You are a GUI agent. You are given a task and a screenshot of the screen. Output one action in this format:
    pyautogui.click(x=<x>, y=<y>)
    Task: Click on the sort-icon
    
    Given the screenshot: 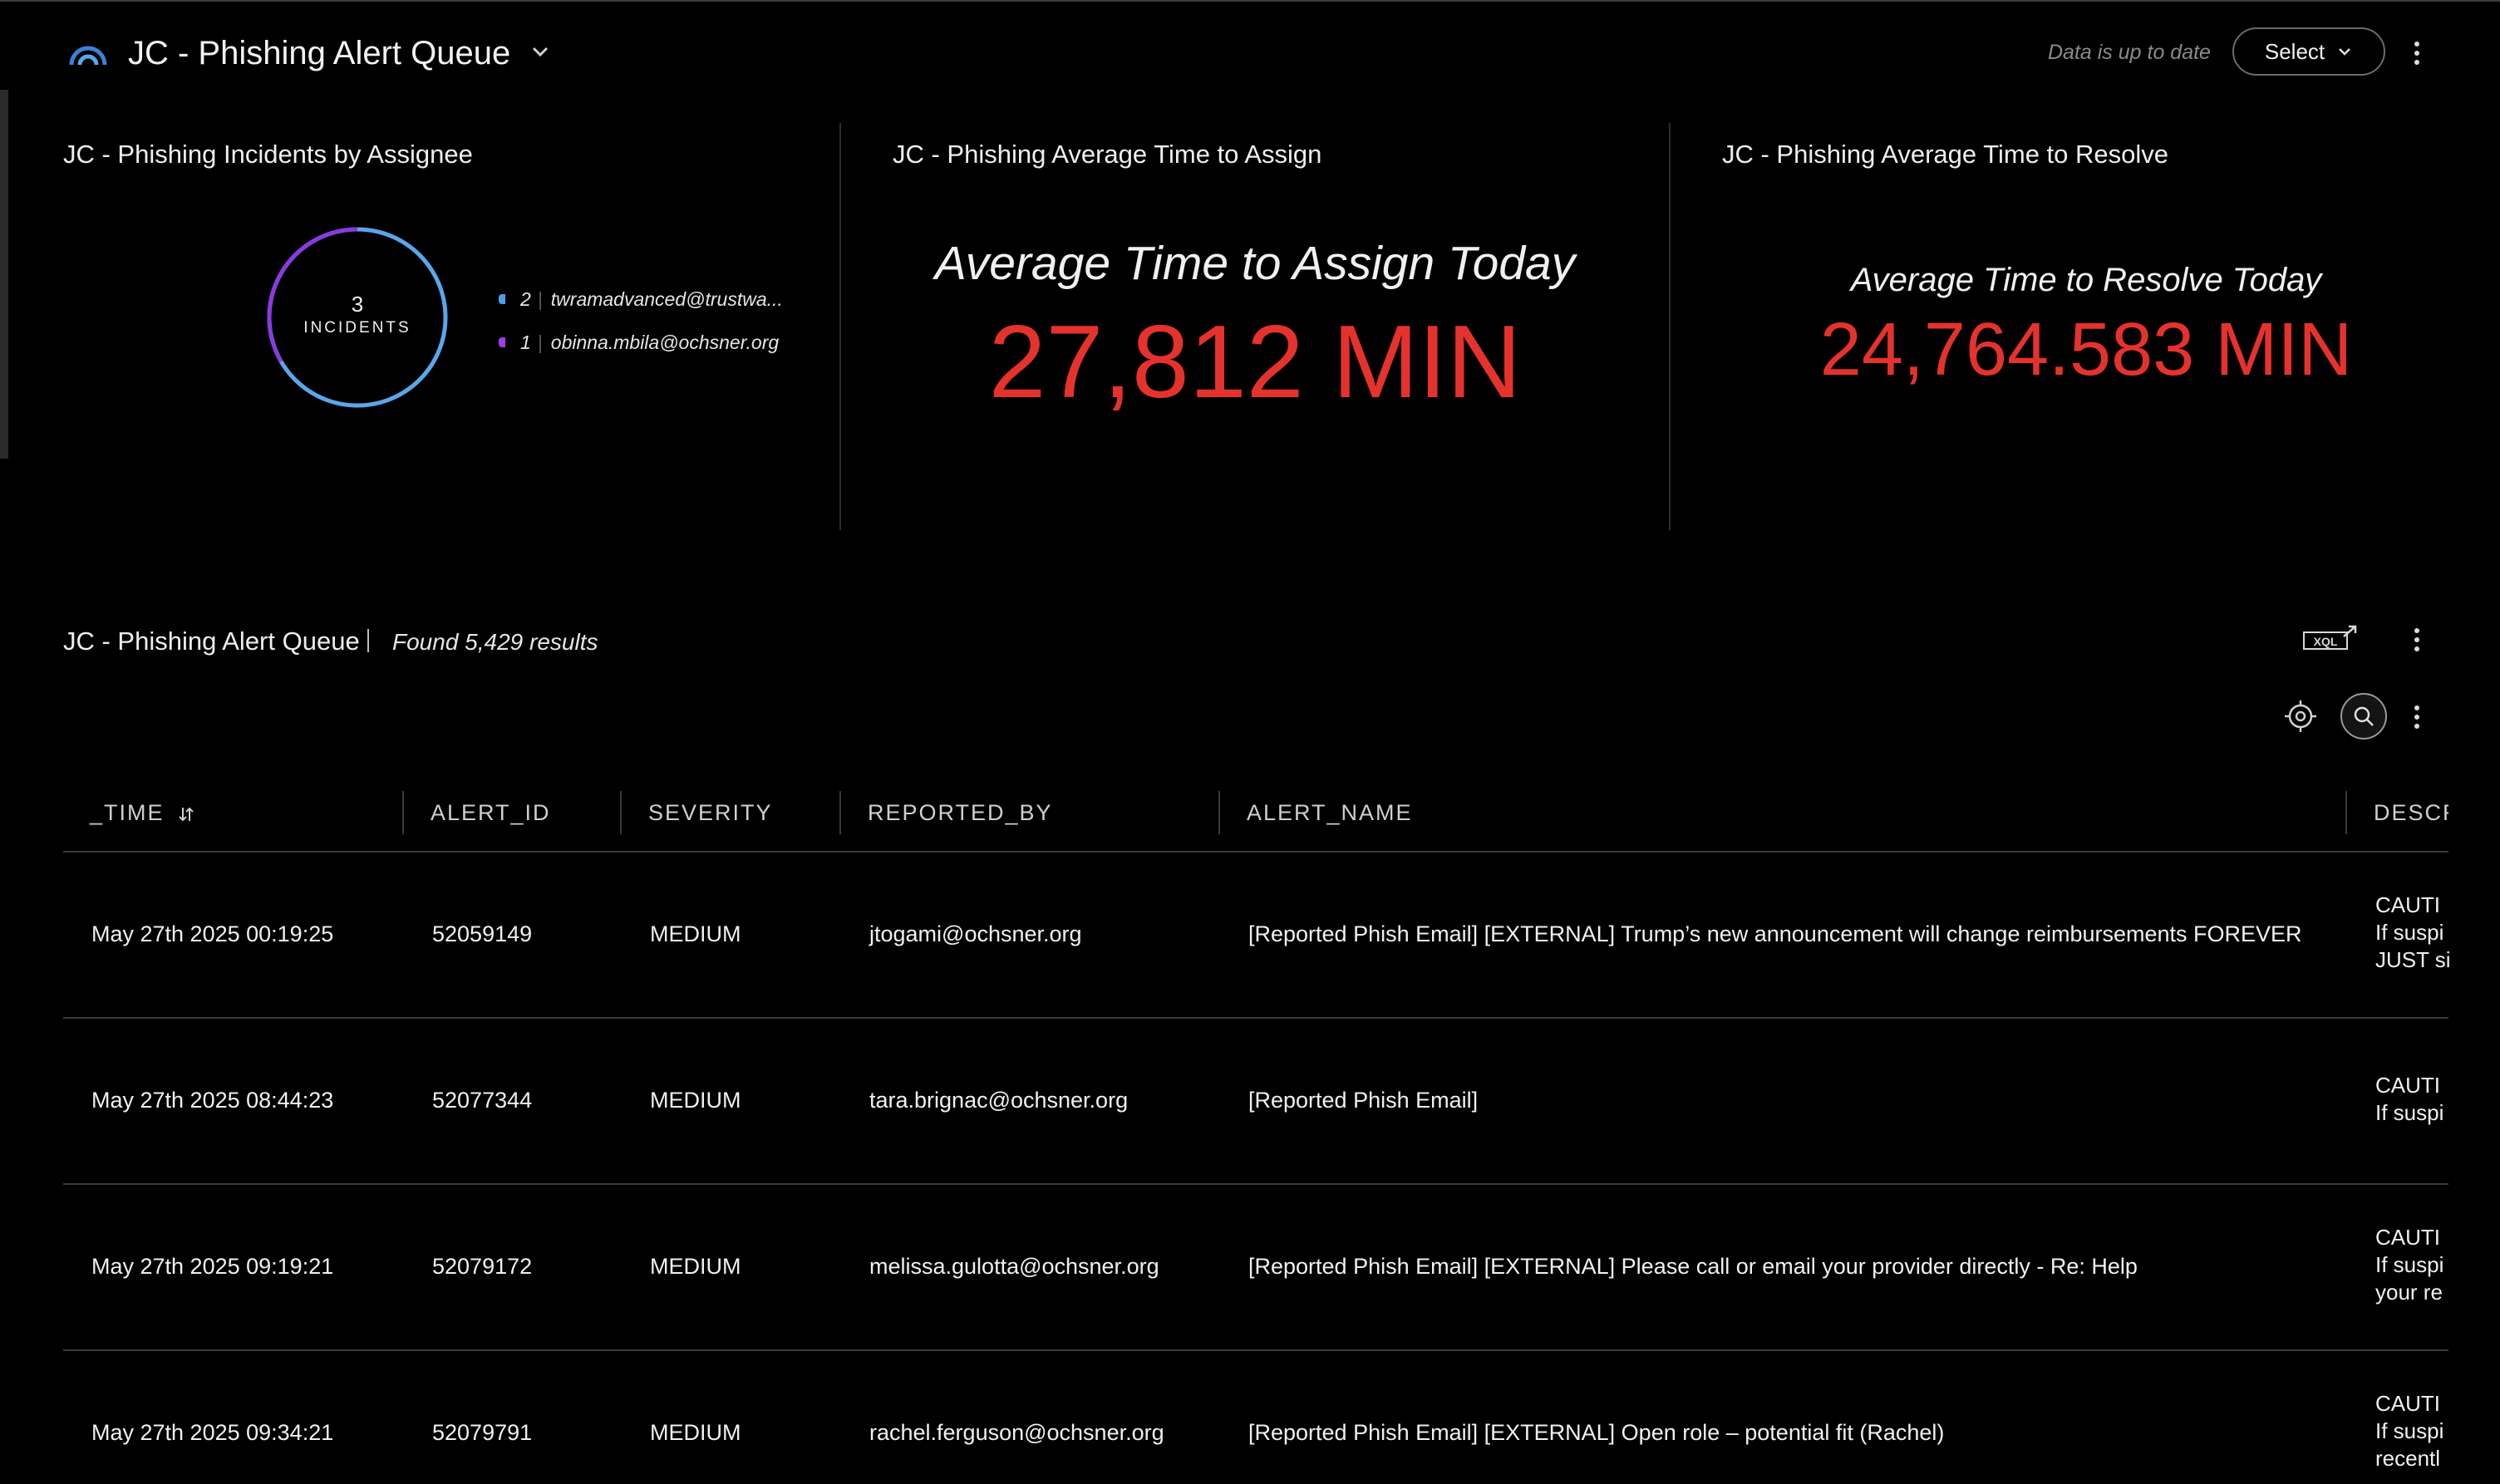 What is the action you would take?
    pyautogui.click(x=186, y=814)
    